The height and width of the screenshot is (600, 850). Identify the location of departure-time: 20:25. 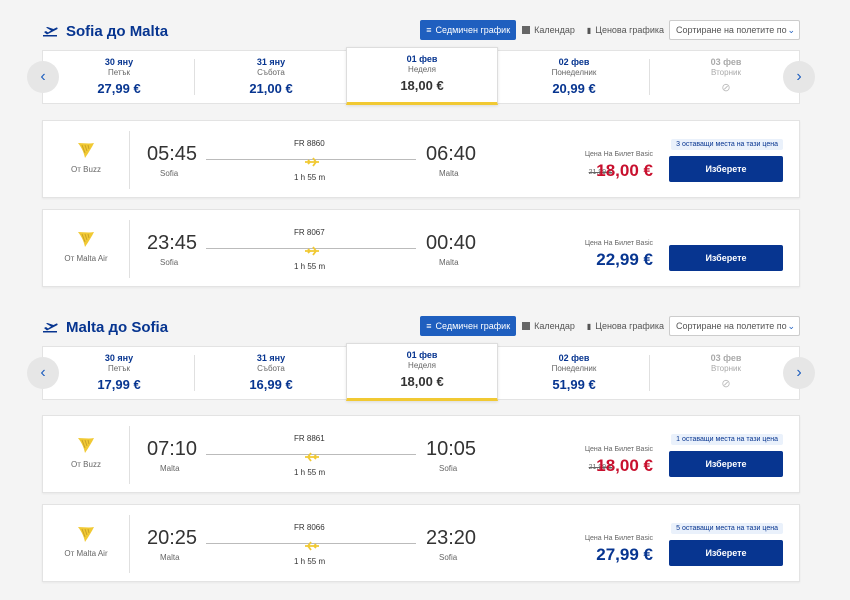
(172, 538).